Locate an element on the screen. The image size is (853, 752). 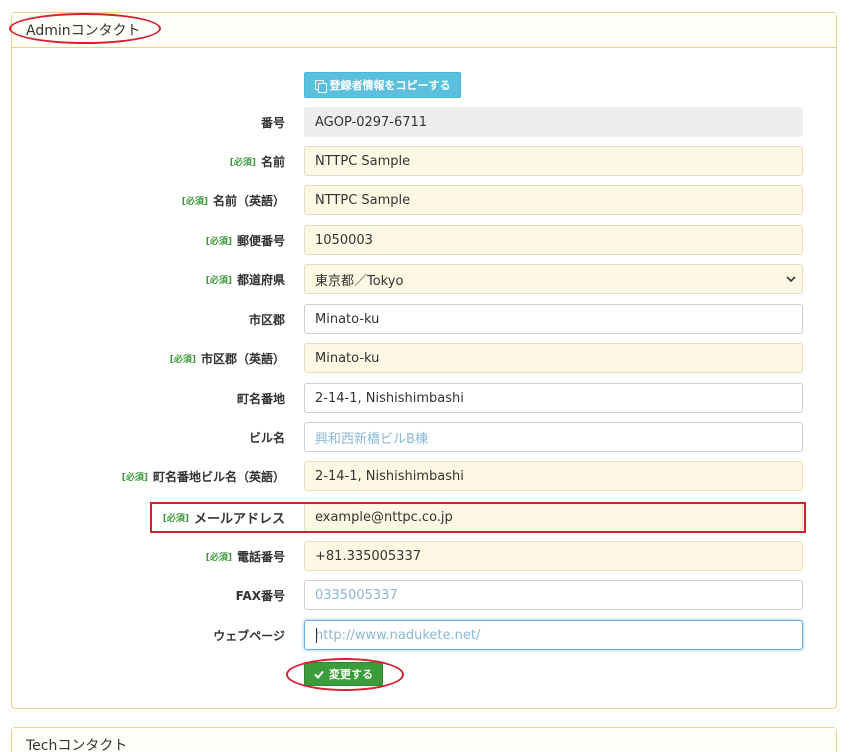
label-name: [必須] 名前 is located at coordinates (257, 161).